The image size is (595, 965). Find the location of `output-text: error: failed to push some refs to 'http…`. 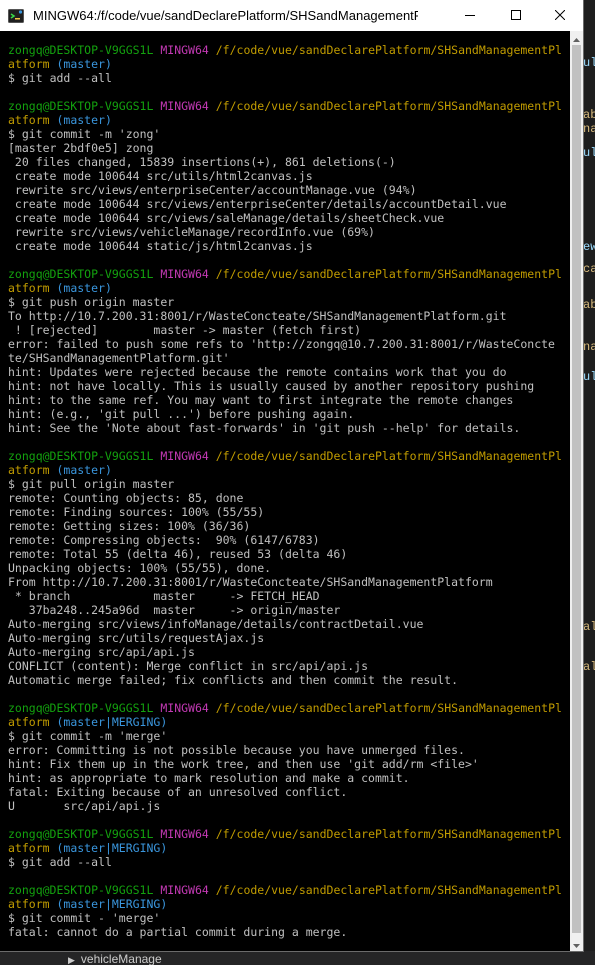

output-text: error: failed to push some refs to 'http… is located at coordinates (281, 344).